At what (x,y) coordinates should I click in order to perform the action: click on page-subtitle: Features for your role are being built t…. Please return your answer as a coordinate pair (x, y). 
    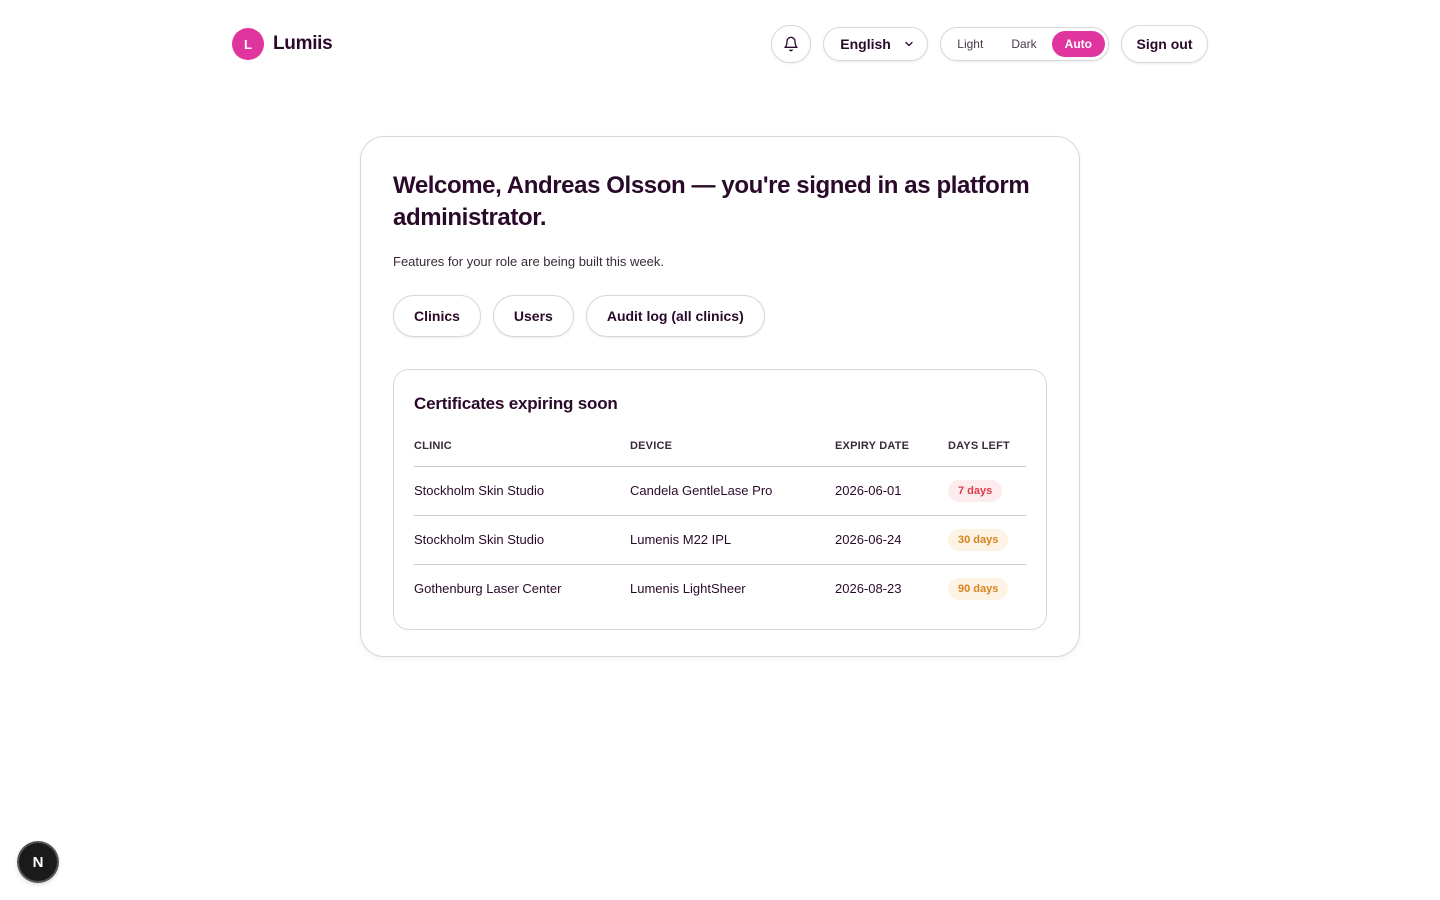
    Looking at the image, I should click on (528, 261).